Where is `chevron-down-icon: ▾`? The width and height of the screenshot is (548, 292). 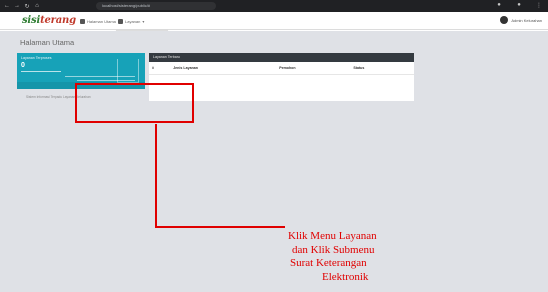 chevron-down-icon: ▾ is located at coordinates (143, 21).